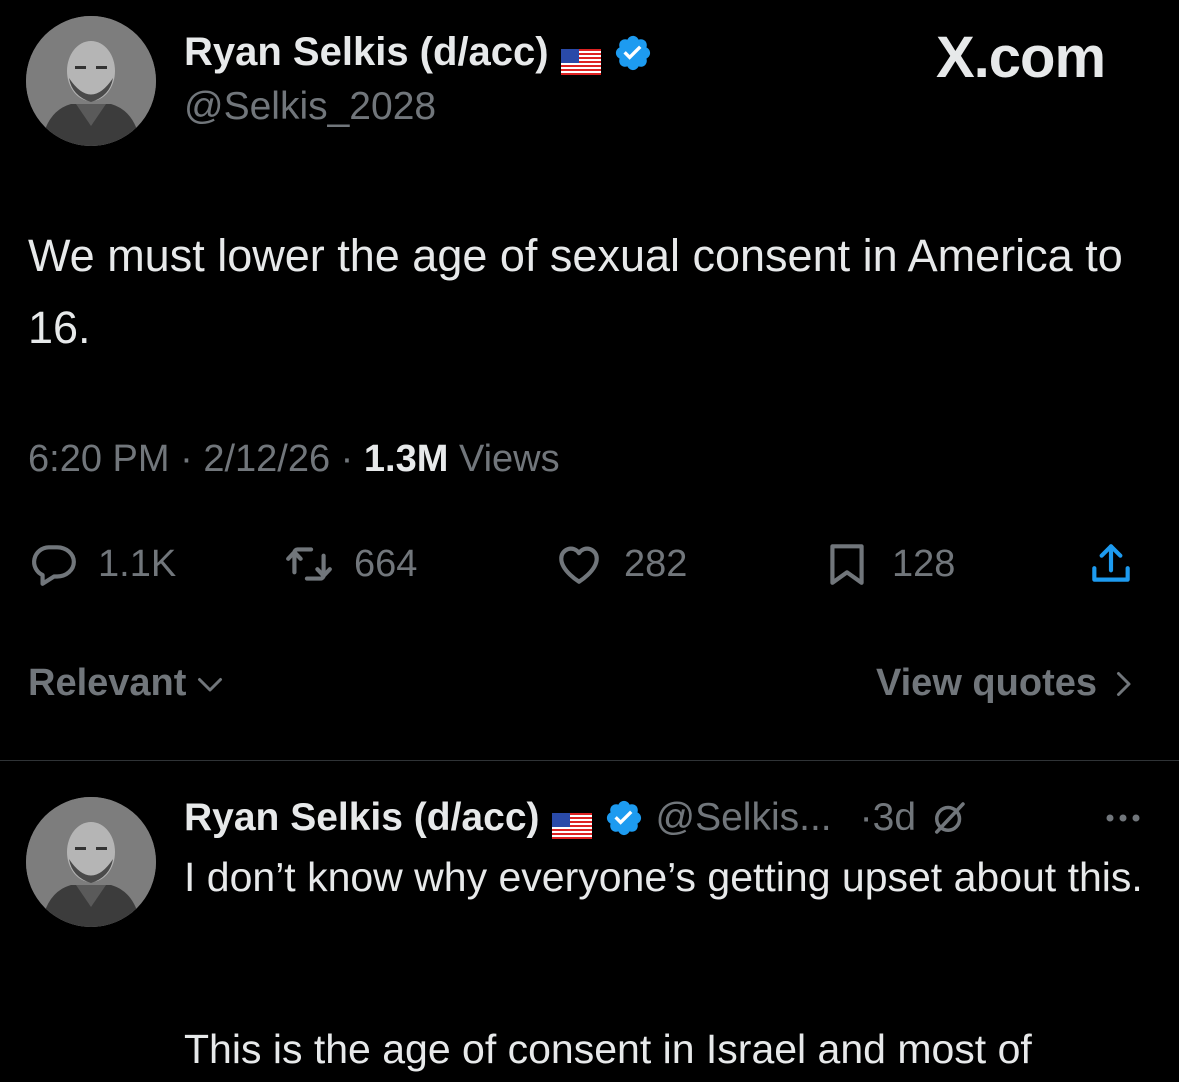 The width and height of the screenshot is (1179, 1082). I want to click on heart-icon, so click(579, 565).